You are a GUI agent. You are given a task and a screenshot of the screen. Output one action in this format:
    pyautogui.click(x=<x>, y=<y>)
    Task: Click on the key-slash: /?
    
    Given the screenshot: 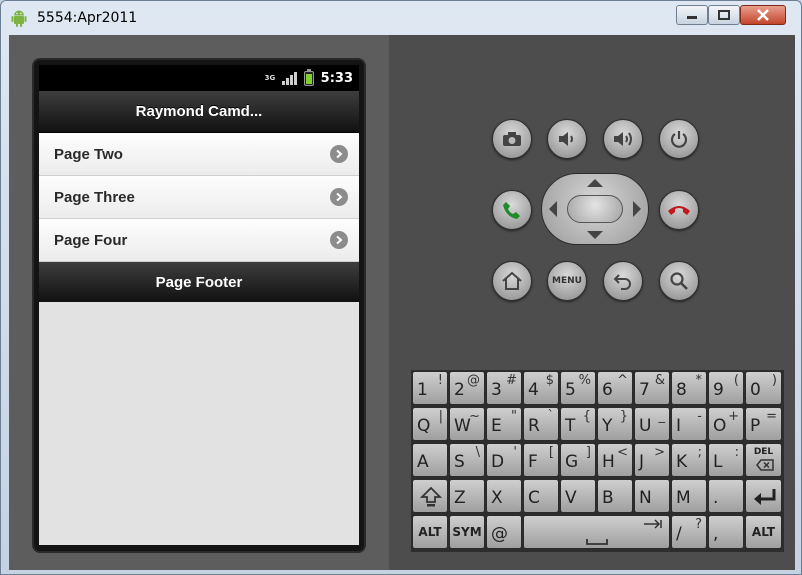 What is the action you would take?
    pyautogui.click(x=689, y=532)
    